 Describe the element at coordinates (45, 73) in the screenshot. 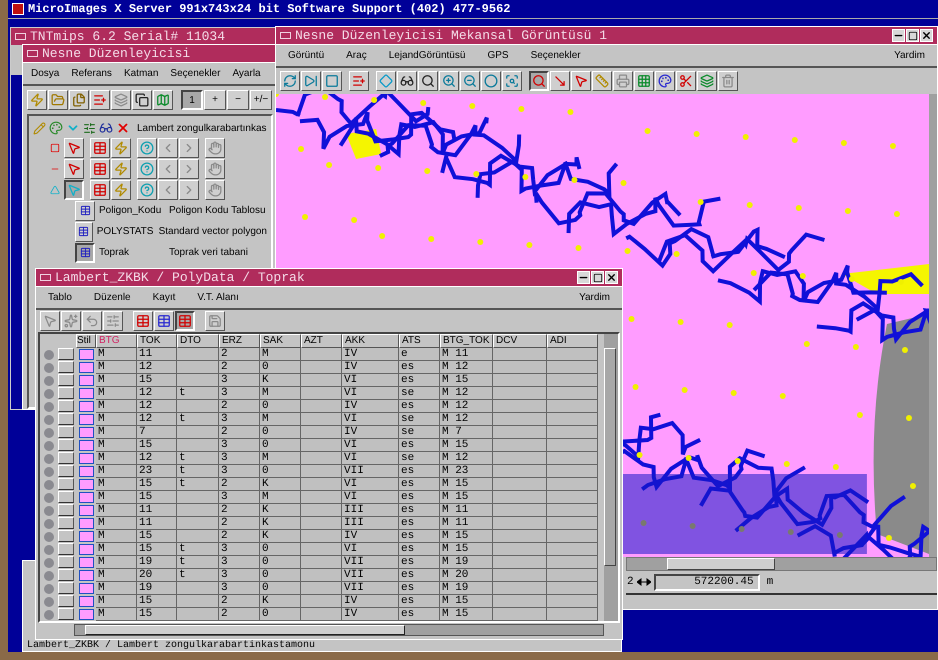

I see `menu-item: Dosya` at that location.